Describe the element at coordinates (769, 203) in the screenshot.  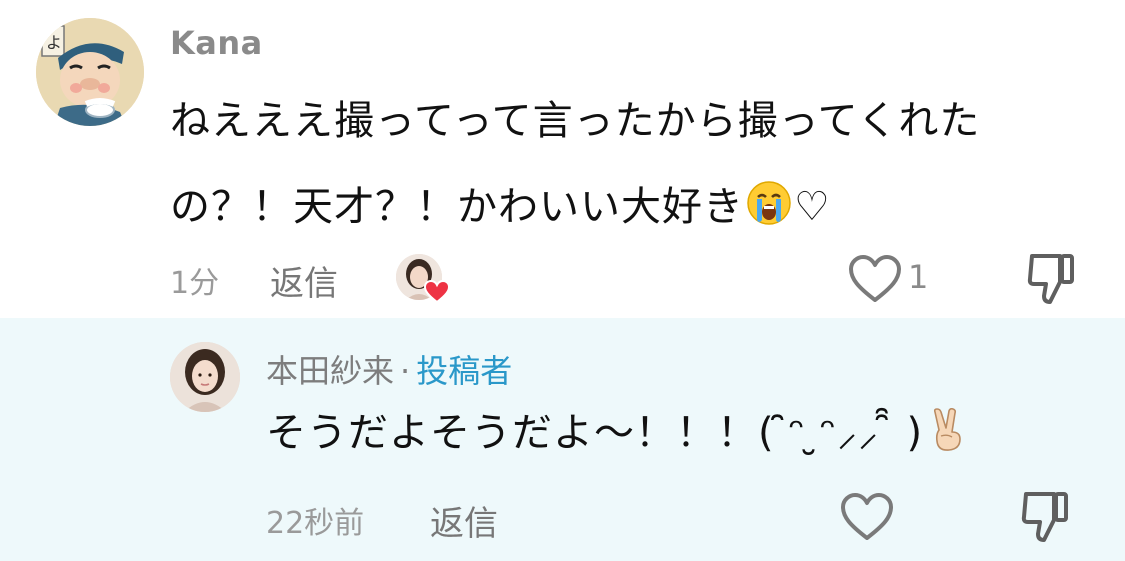
I see `loudly-crying-face-emoji-icon` at that location.